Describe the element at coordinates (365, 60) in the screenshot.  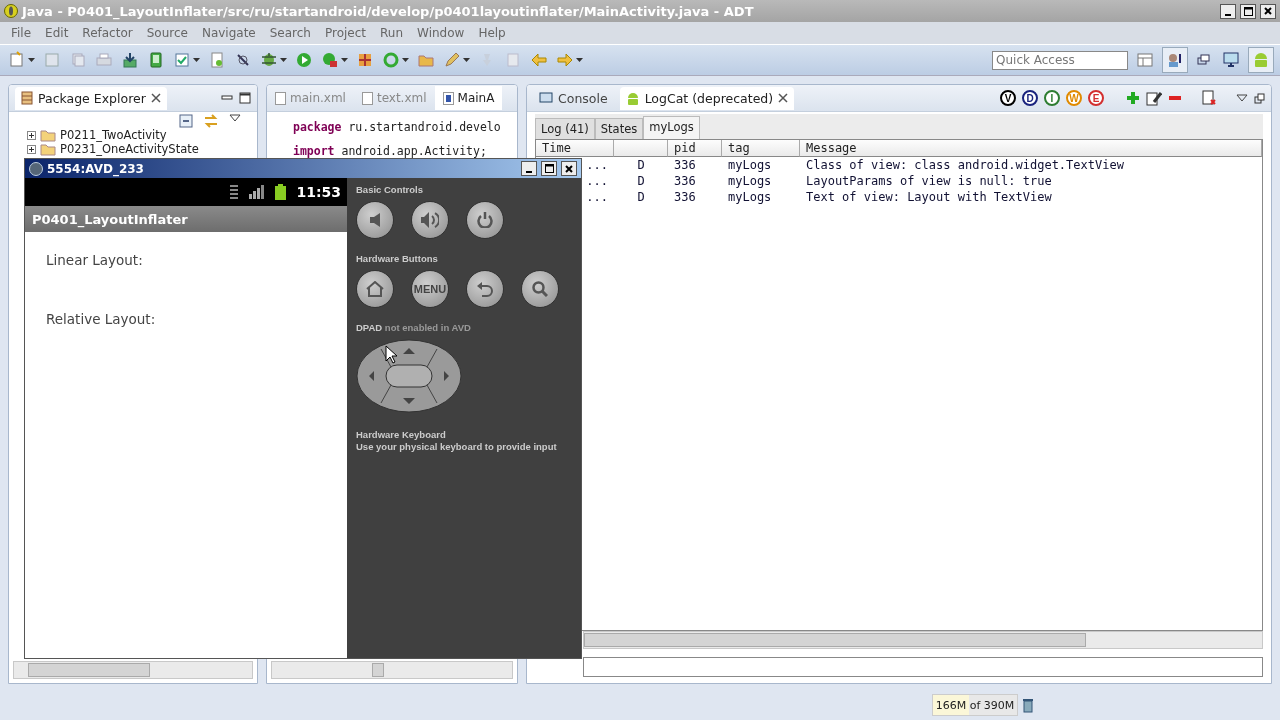
I see `grid-icon` at that location.